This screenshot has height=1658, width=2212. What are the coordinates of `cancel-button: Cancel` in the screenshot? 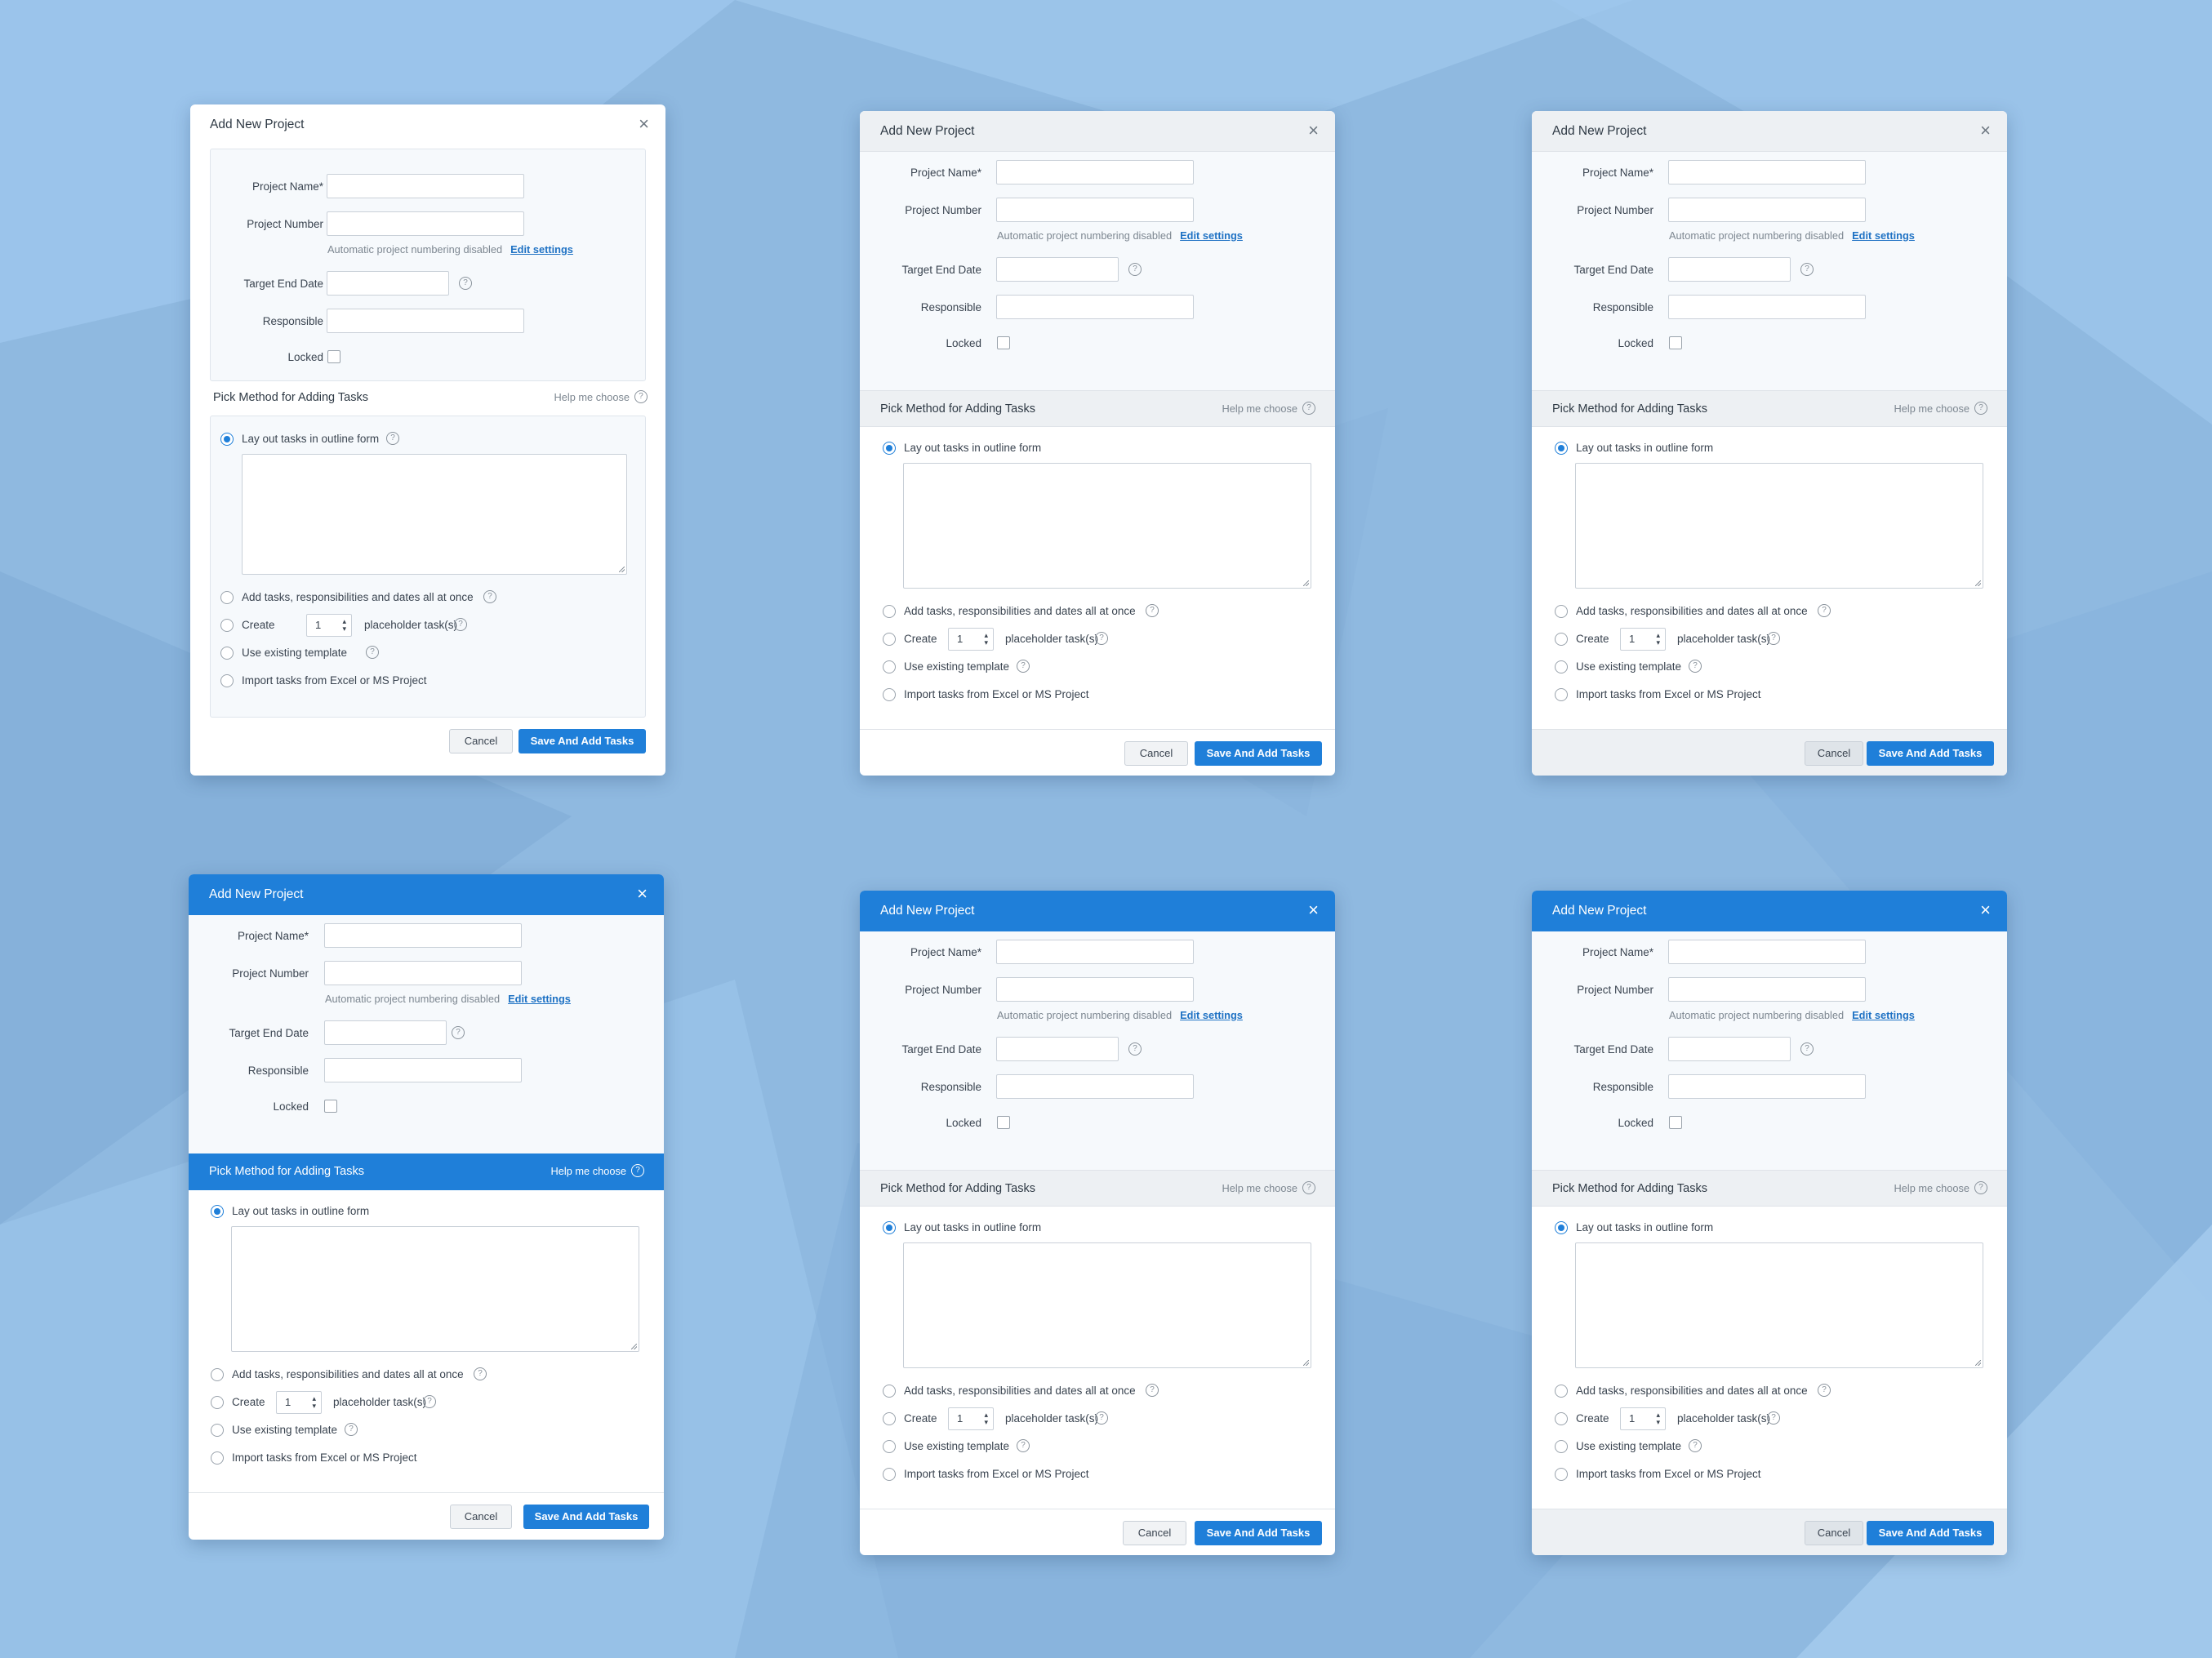 It's located at (1156, 753).